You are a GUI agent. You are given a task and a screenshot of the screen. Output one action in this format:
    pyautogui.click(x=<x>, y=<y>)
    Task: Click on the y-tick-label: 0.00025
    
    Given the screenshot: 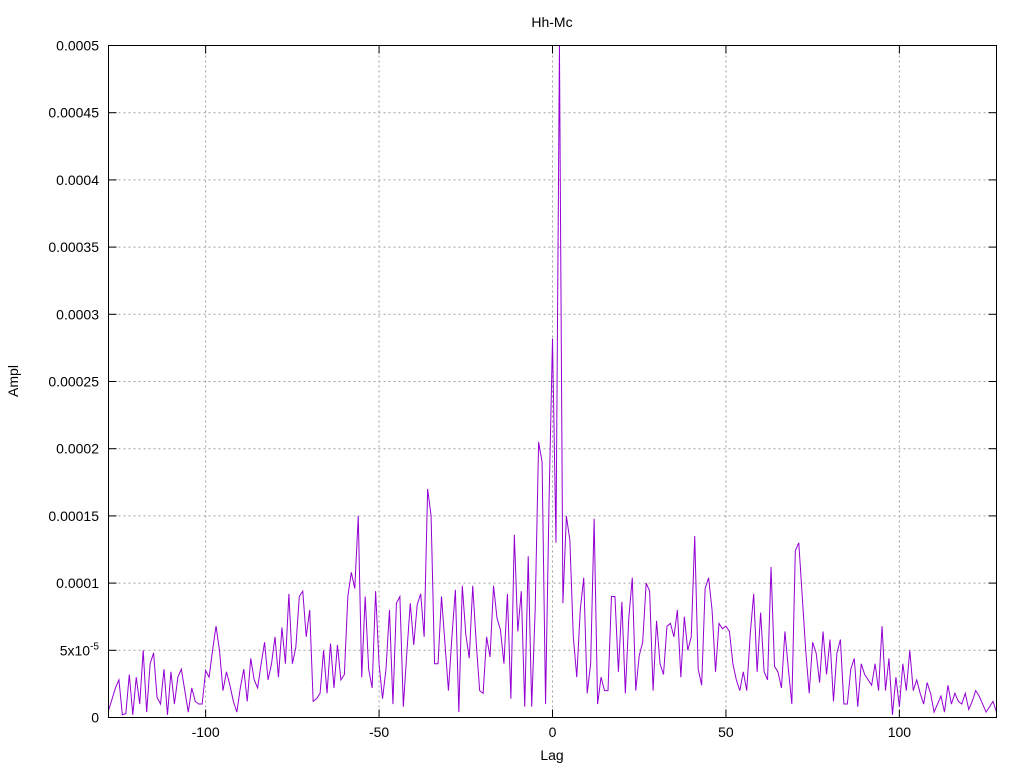 What is the action you would take?
    pyautogui.click(x=73, y=382)
    